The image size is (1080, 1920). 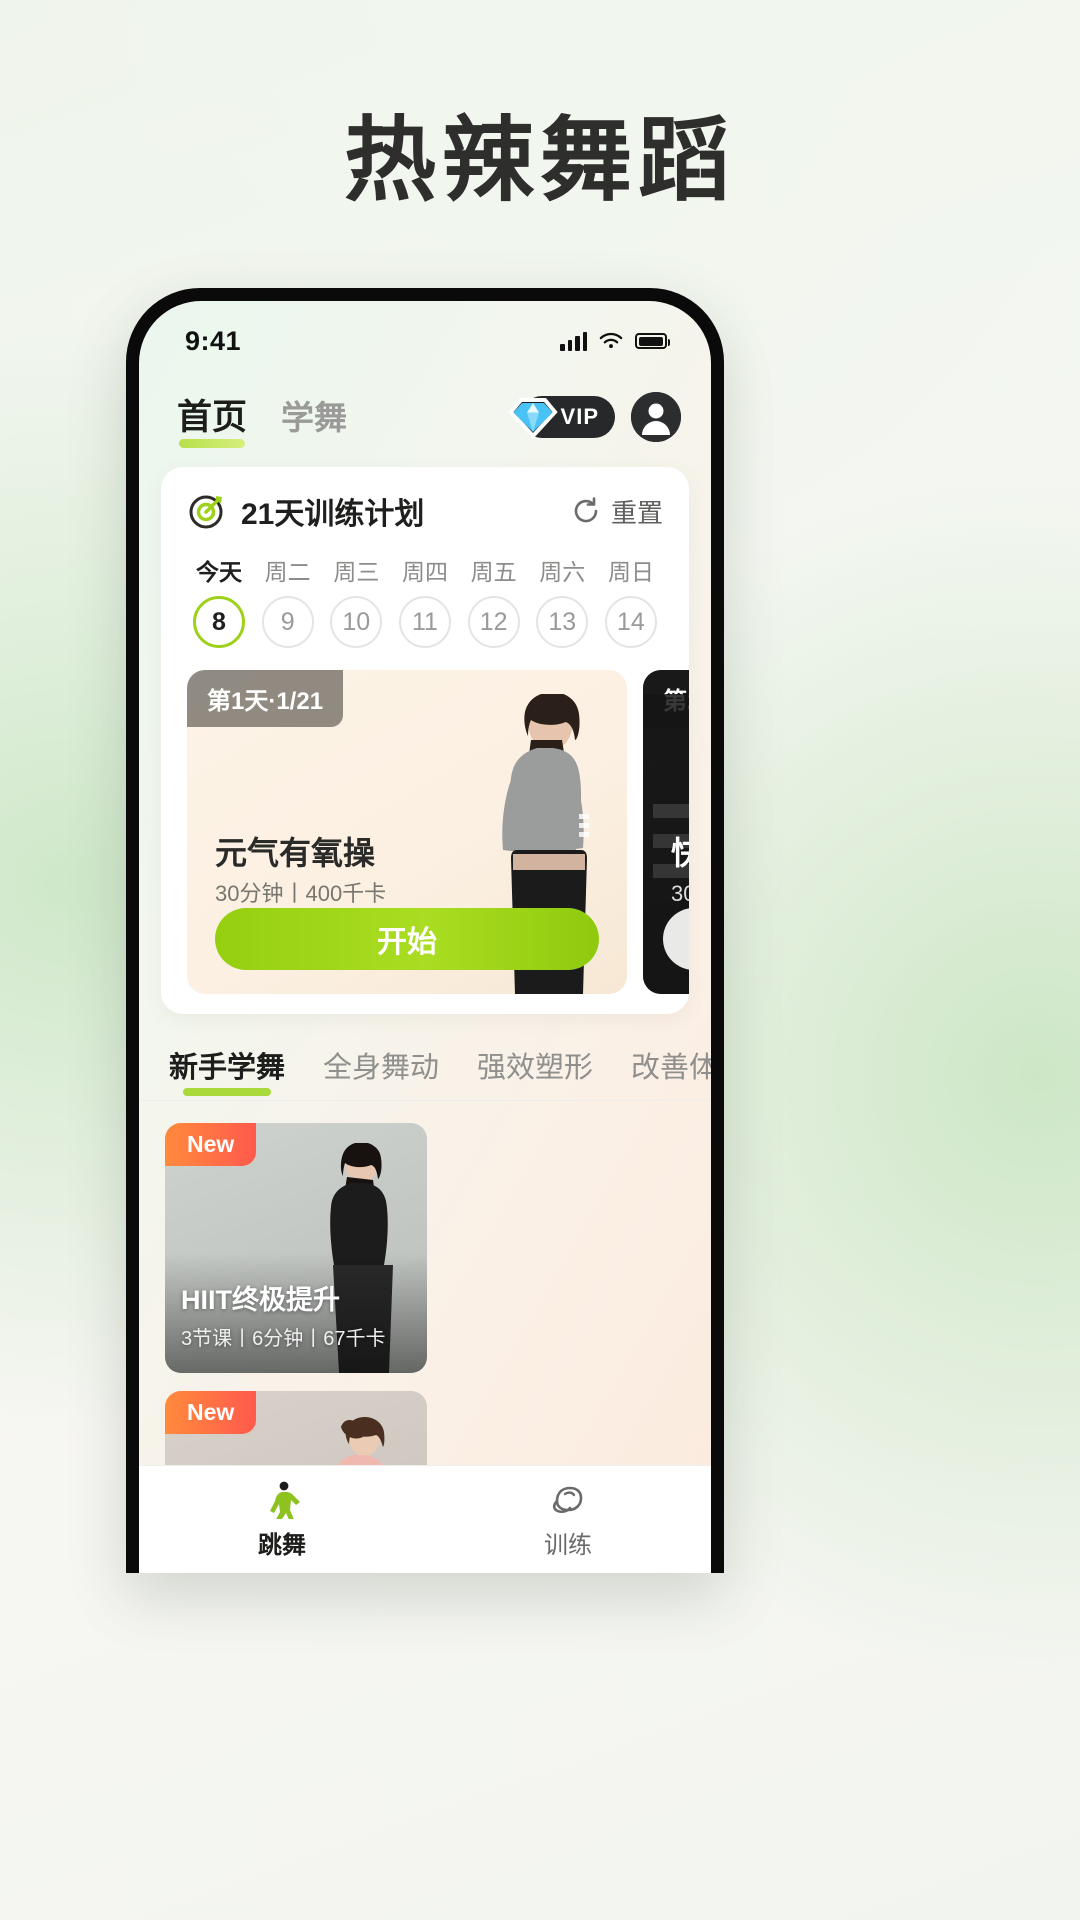 What do you see at coordinates (630, 622) in the screenshot?
I see `day-number: 14` at bounding box center [630, 622].